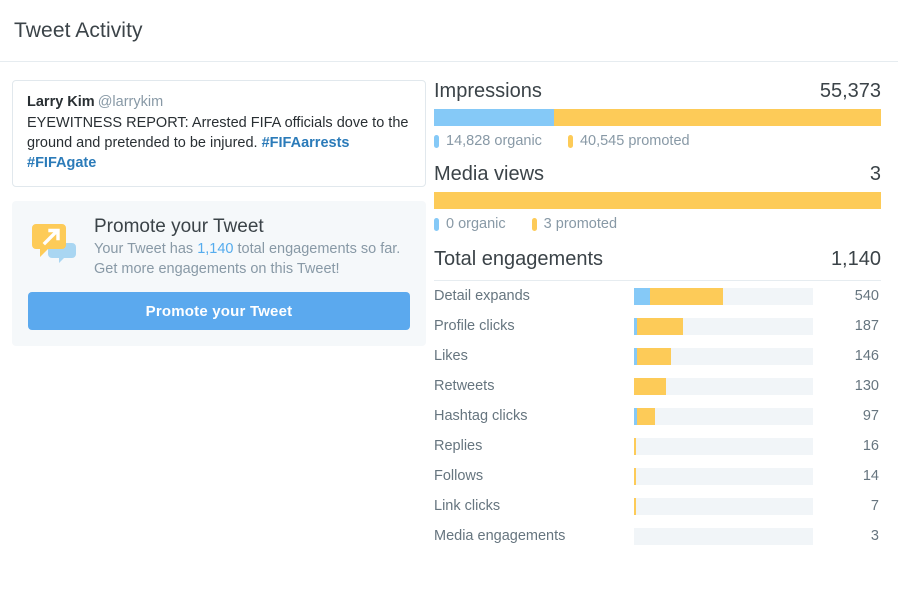 This screenshot has width=898, height=595. What do you see at coordinates (657, 91) in the screenshot?
I see `impressions-header: Impressions 55,373` at bounding box center [657, 91].